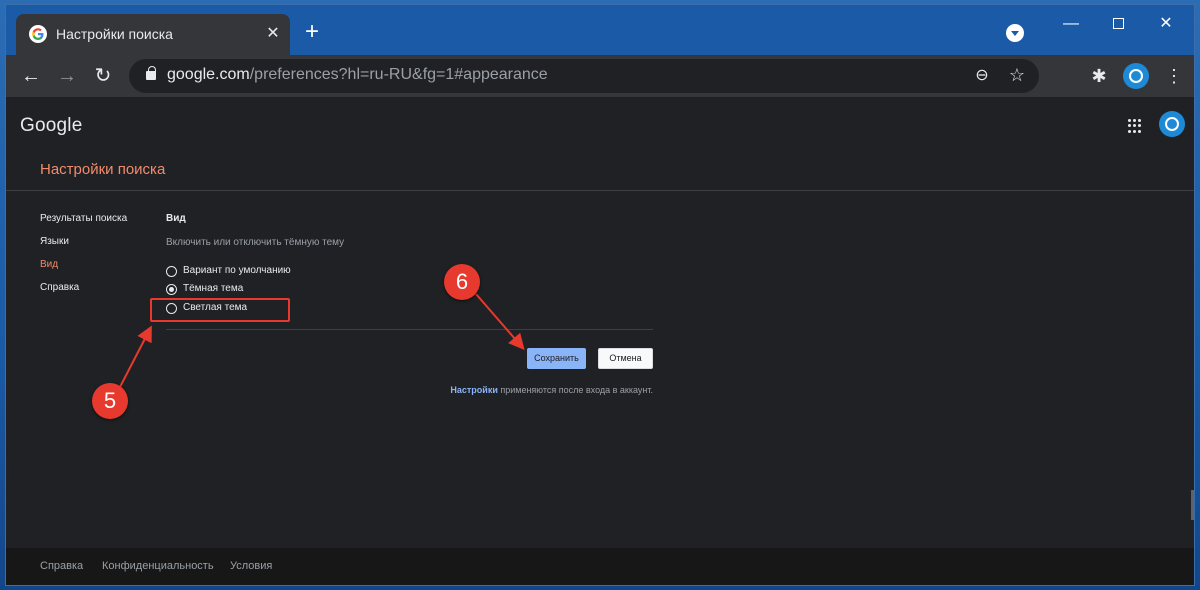 This screenshot has height=590, width=1200. What do you see at coordinates (462, 282) in the screenshot?
I see `annotation-badge-6: 6` at bounding box center [462, 282].